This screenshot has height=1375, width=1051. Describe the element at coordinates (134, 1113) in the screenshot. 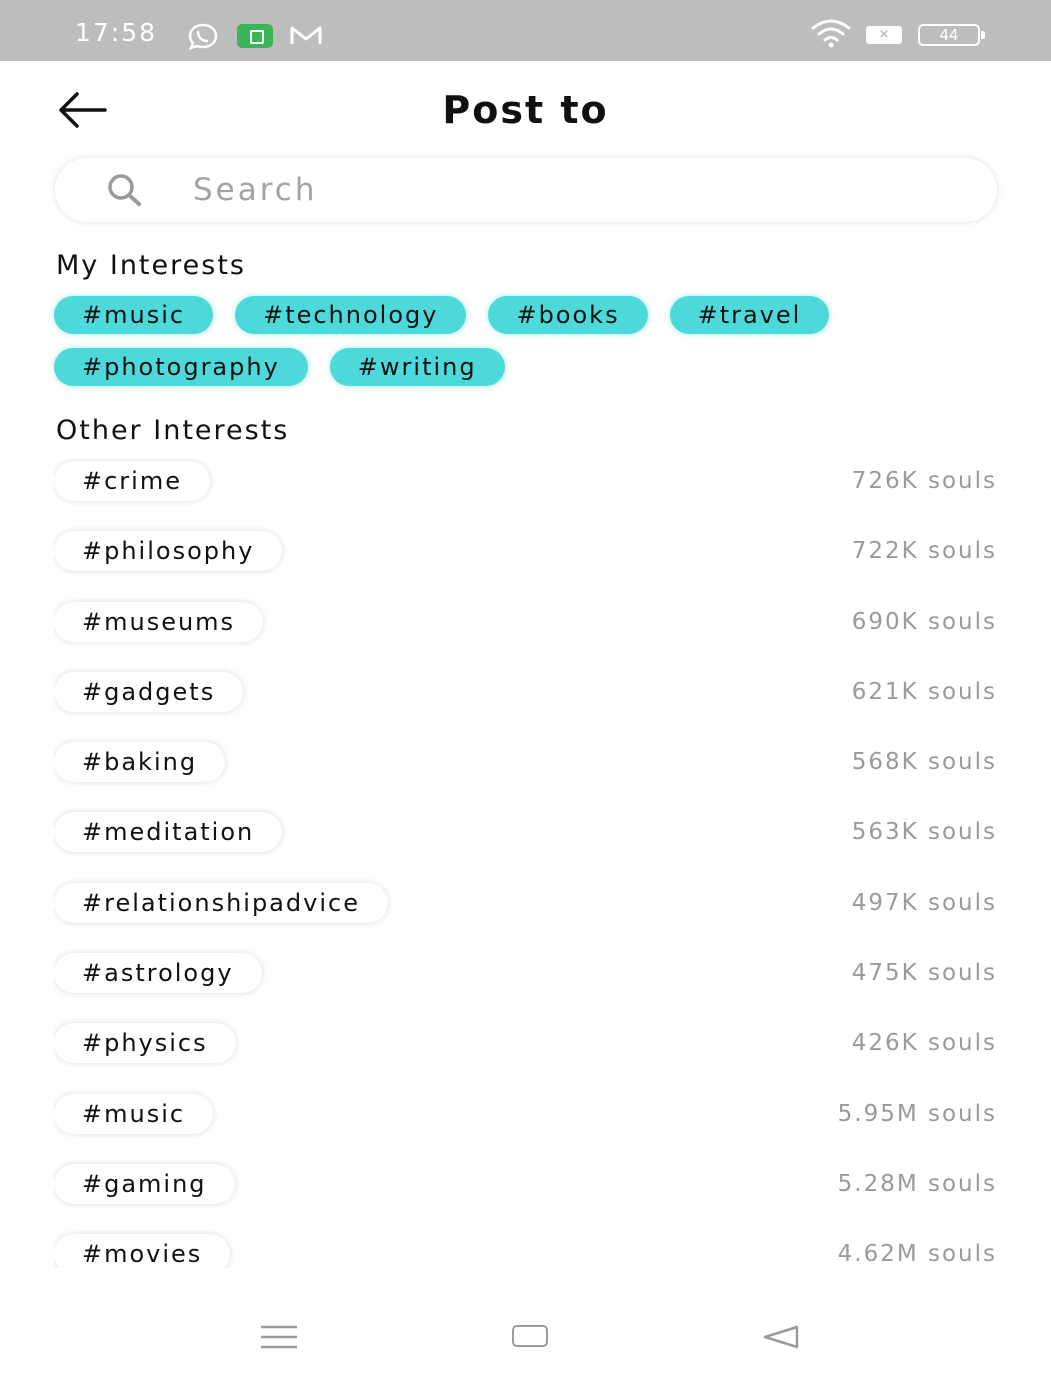

I see `interest-tag: #music` at that location.